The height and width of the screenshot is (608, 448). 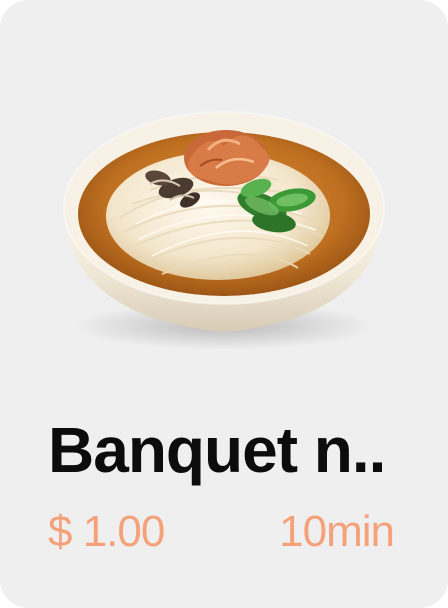 I want to click on cook-time-label: 10min, so click(x=337, y=531).